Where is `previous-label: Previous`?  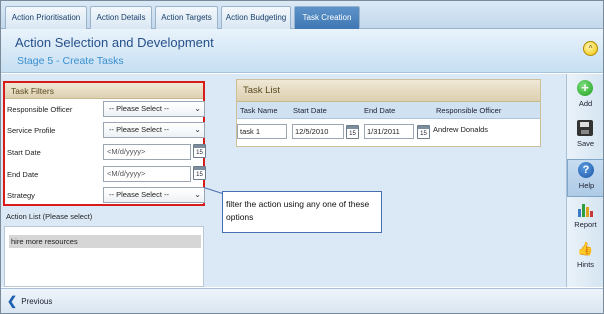
previous-label: Previous is located at coordinates (37, 301).